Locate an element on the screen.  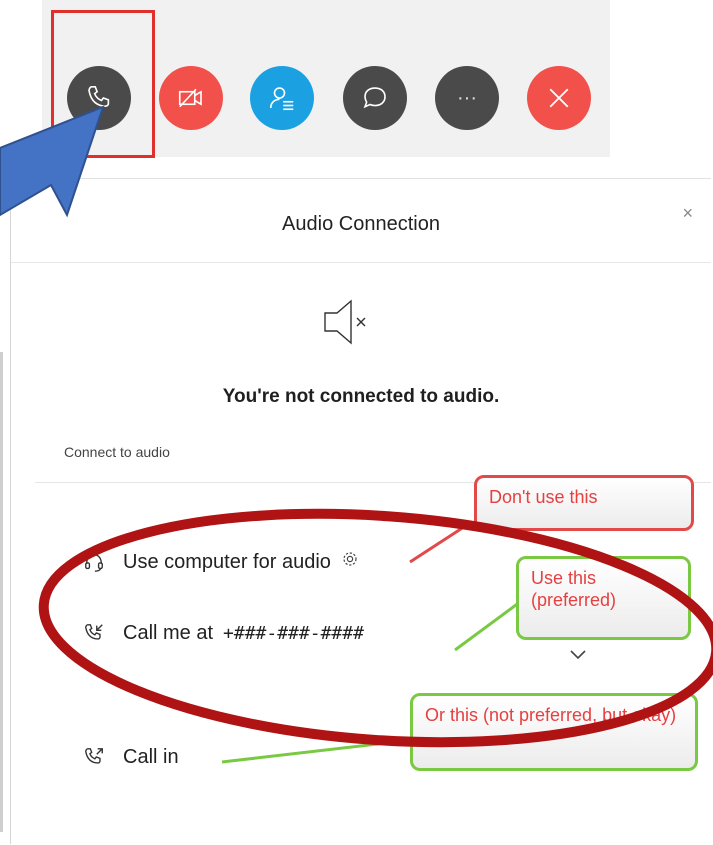
call-in-option: Call in is located at coordinates (130, 757).